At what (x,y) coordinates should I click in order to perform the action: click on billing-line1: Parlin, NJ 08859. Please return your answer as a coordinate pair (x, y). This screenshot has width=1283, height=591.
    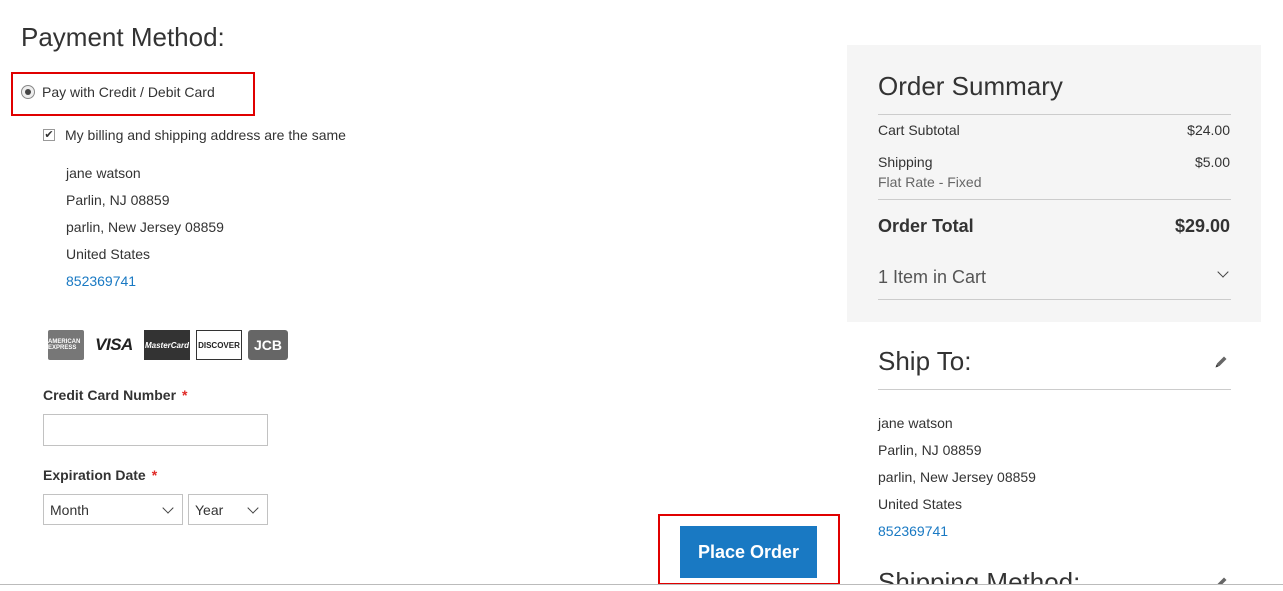
    Looking at the image, I should click on (118, 200).